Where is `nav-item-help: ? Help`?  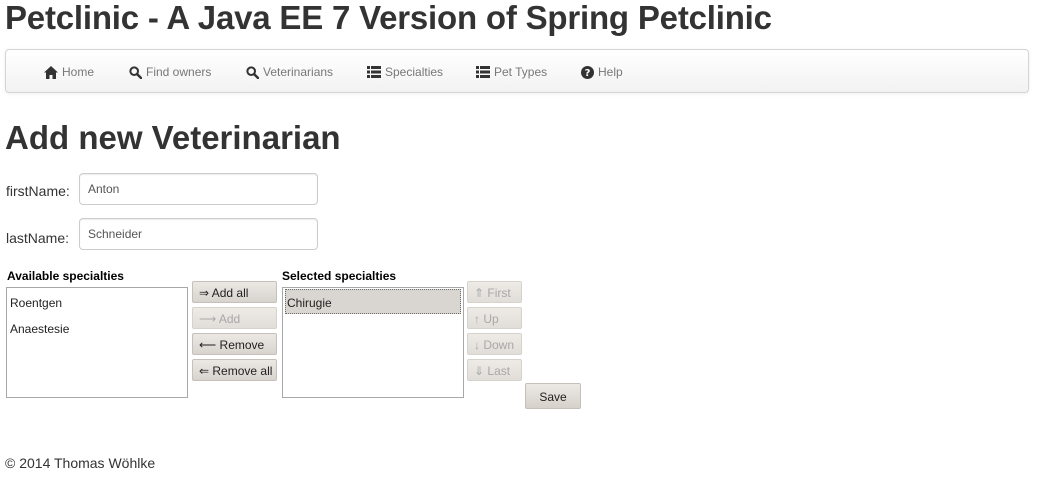
nav-item-help: ? Help is located at coordinates (602, 72).